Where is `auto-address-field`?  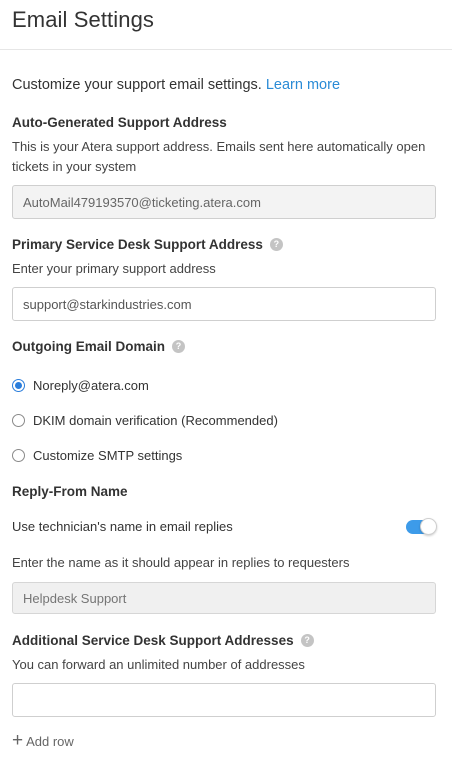 auto-address-field is located at coordinates (224, 202).